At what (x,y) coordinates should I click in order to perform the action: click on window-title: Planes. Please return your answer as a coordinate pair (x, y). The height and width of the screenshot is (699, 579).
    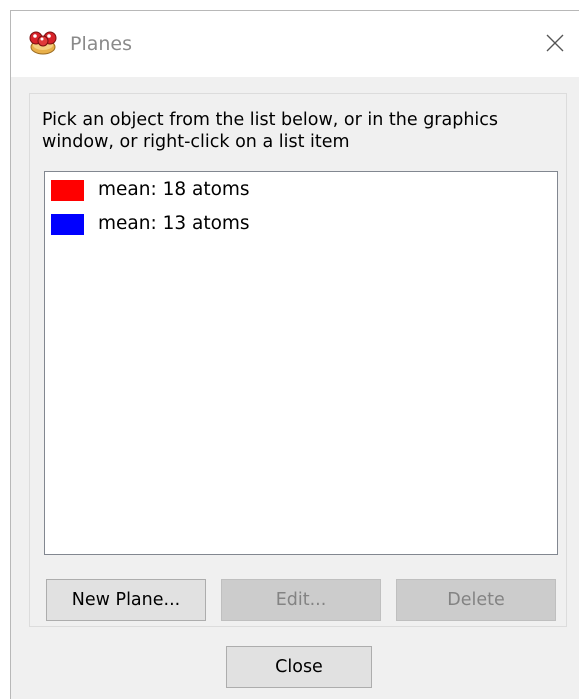
    Looking at the image, I should click on (101, 44).